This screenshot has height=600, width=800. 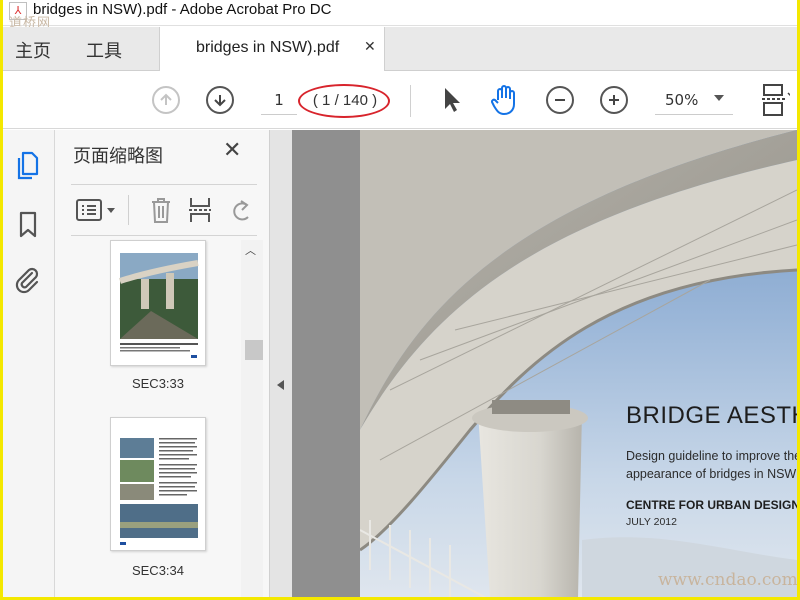 I want to click on page-number-input: 1, so click(x=279, y=100).